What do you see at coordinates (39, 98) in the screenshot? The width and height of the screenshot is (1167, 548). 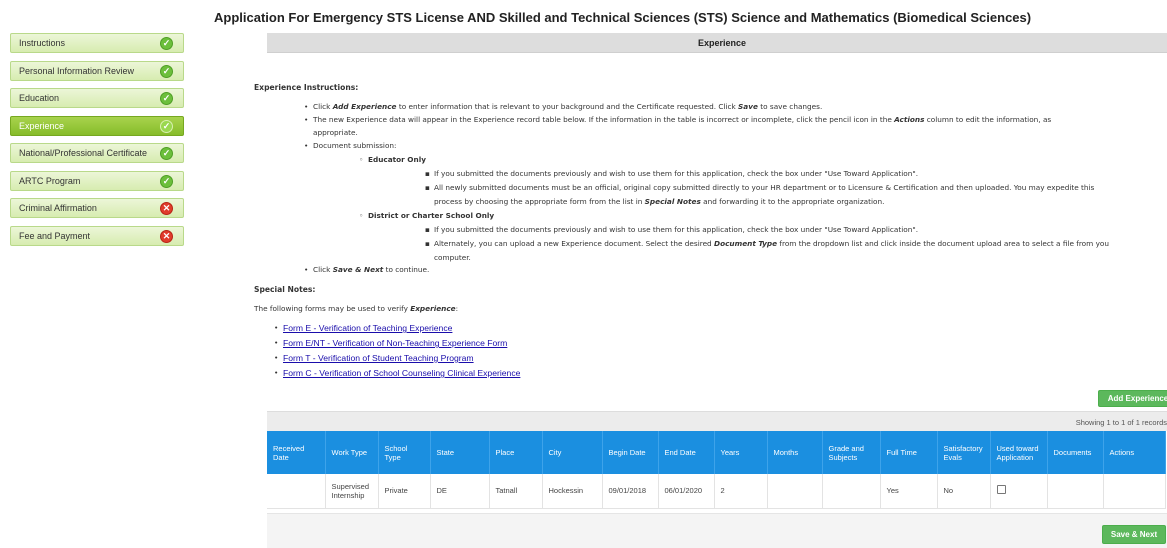 I see `sidebar-item-label: Education` at bounding box center [39, 98].